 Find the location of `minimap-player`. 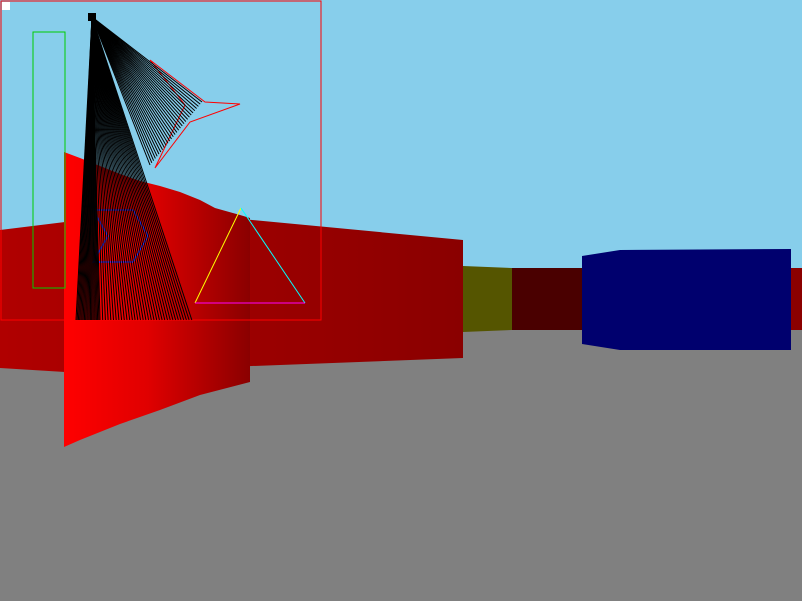

minimap-player is located at coordinates (92, 17).